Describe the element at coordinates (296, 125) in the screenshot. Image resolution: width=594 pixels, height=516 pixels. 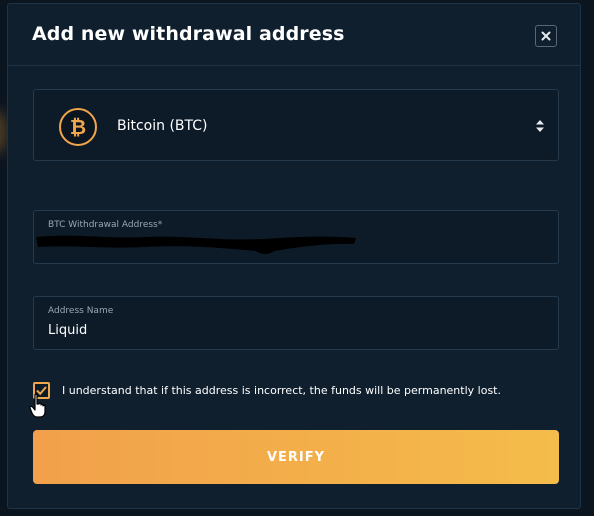
I see `currency-select: ₿ Bitcoin (BTC)` at that location.